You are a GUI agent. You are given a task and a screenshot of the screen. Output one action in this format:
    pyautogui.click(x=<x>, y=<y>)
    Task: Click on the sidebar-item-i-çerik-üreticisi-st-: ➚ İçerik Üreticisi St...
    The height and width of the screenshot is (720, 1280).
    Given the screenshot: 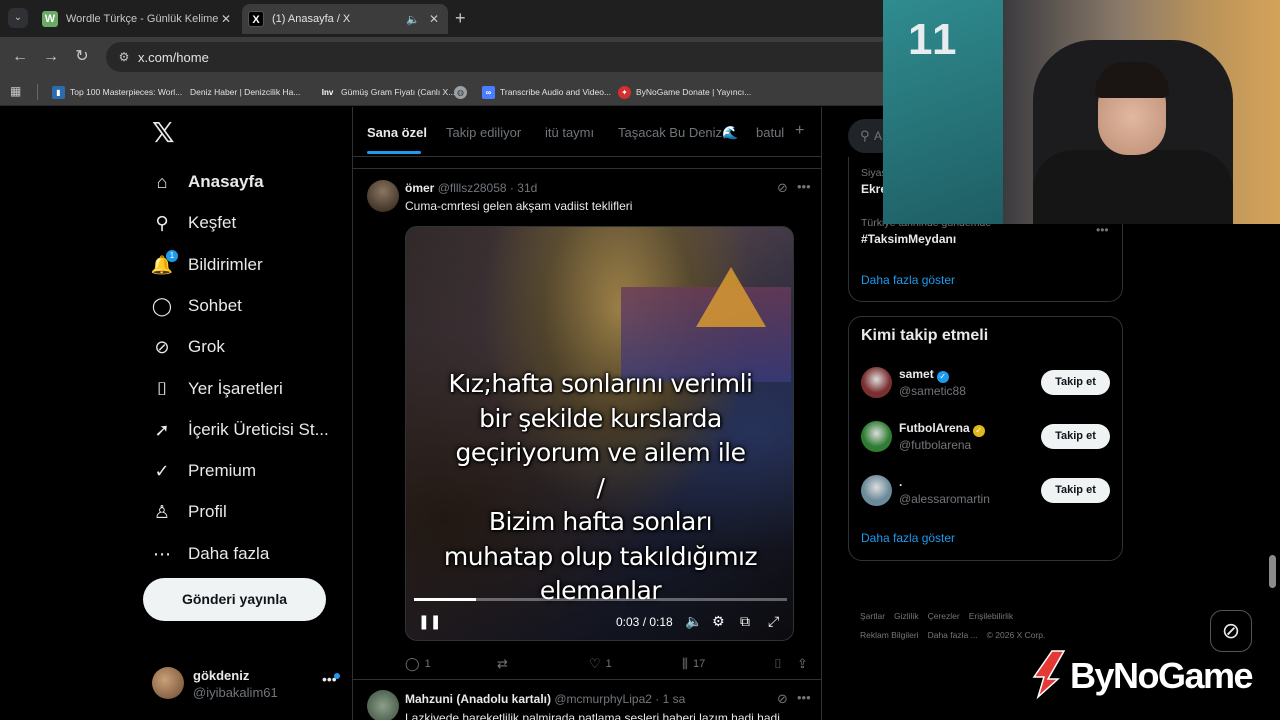 What is the action you would take?
    pyautogui.click(x=239, y=430)
    